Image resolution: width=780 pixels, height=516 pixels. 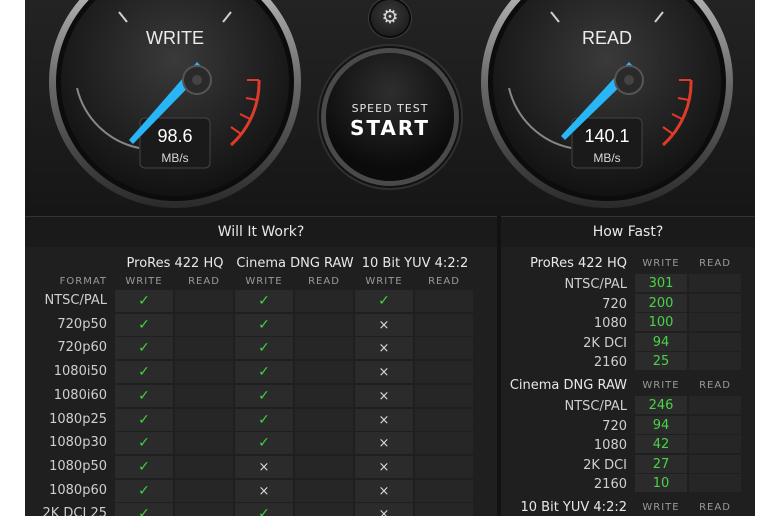 What do you see at coordinates (78, 490) in the screenshot?
I see `format-row-label: 1080p60` at bounding box center [78, 490].